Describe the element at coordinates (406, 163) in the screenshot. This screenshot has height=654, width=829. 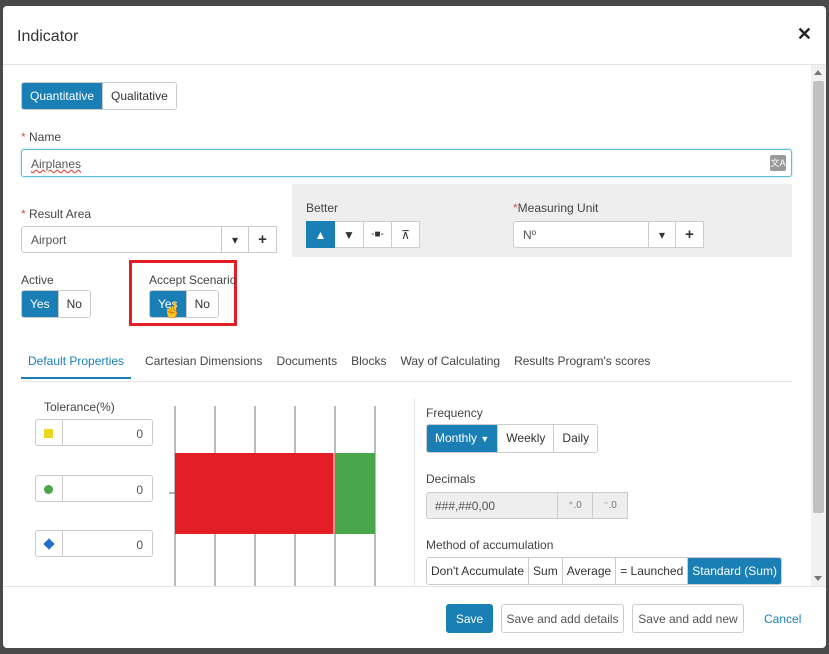
I see `name-field: Airplanes 文A` at that location.